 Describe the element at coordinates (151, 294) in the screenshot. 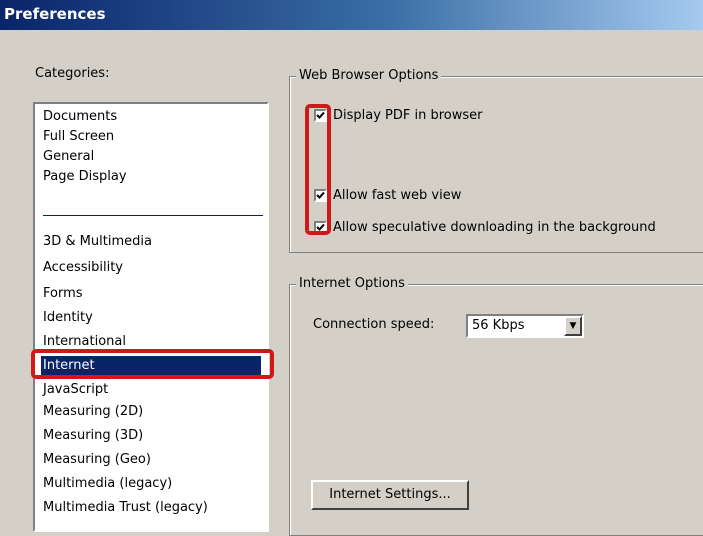

I see `category-forms: Forms` at that location.